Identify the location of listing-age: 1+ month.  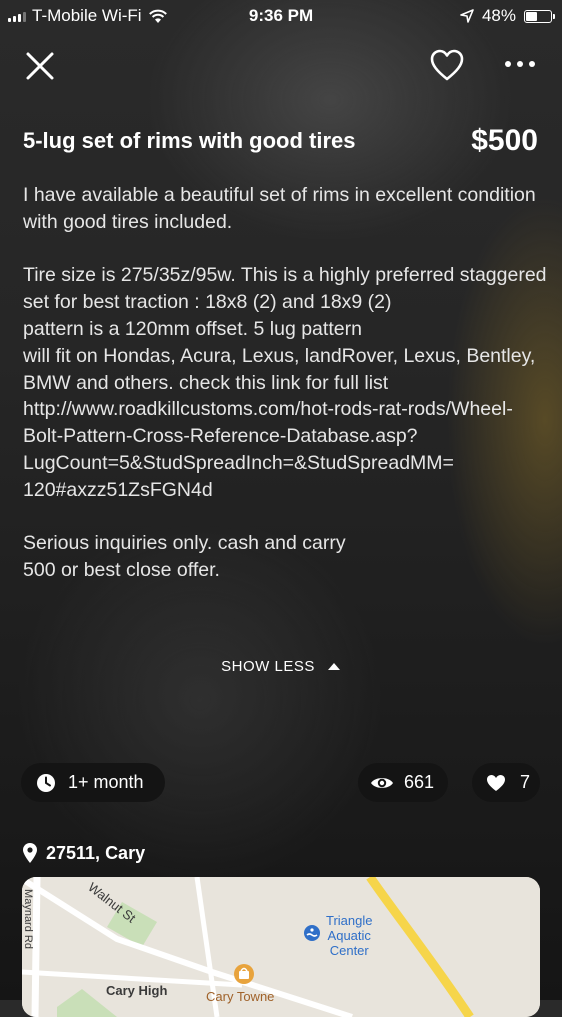
(106, 782).